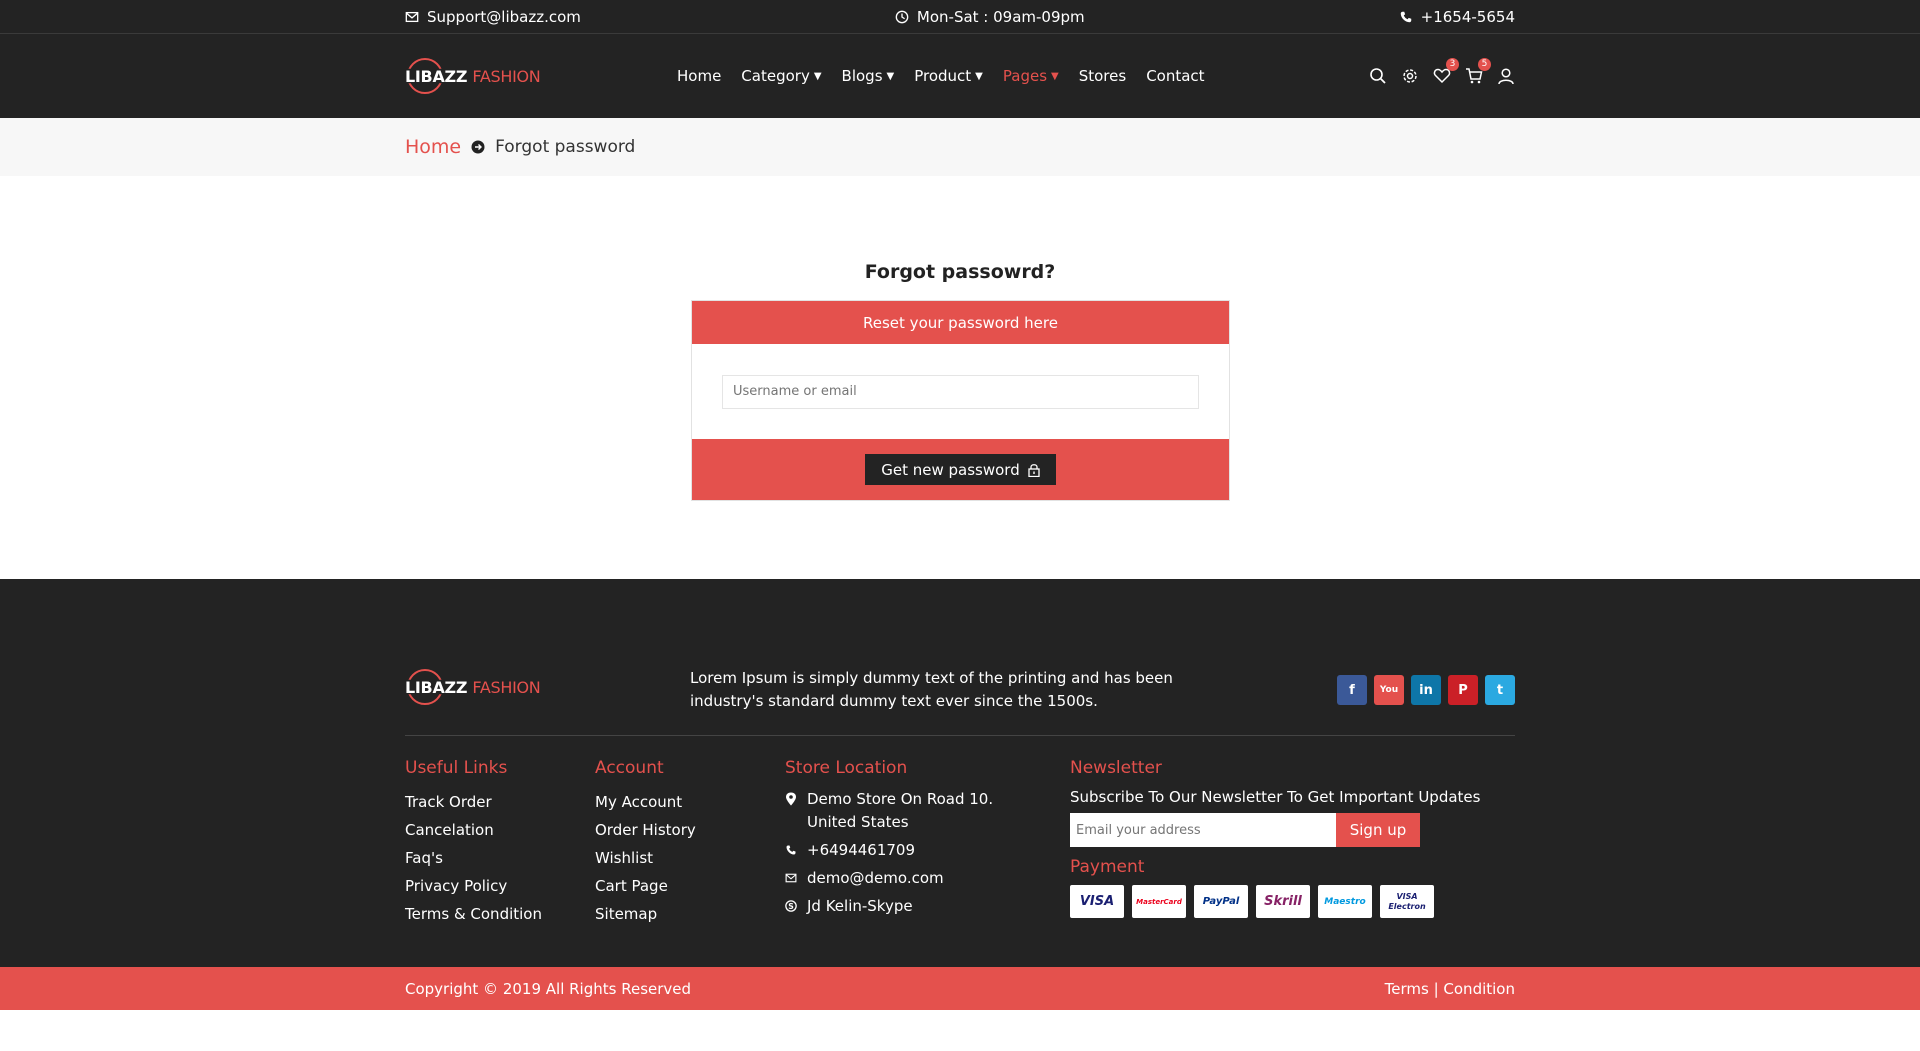  I want to click on svg-text: S, so click(791, 906).